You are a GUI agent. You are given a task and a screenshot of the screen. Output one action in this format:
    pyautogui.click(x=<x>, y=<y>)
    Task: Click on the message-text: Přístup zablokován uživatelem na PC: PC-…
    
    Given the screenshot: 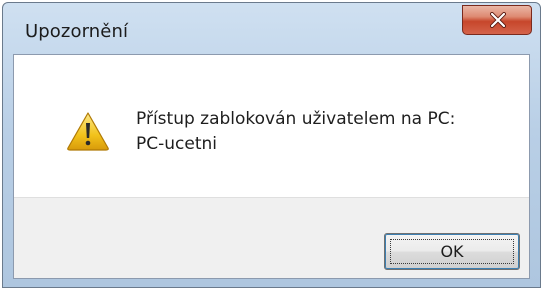 What is the action you would take?
    pyautogui.click(x=295, y=132)
    